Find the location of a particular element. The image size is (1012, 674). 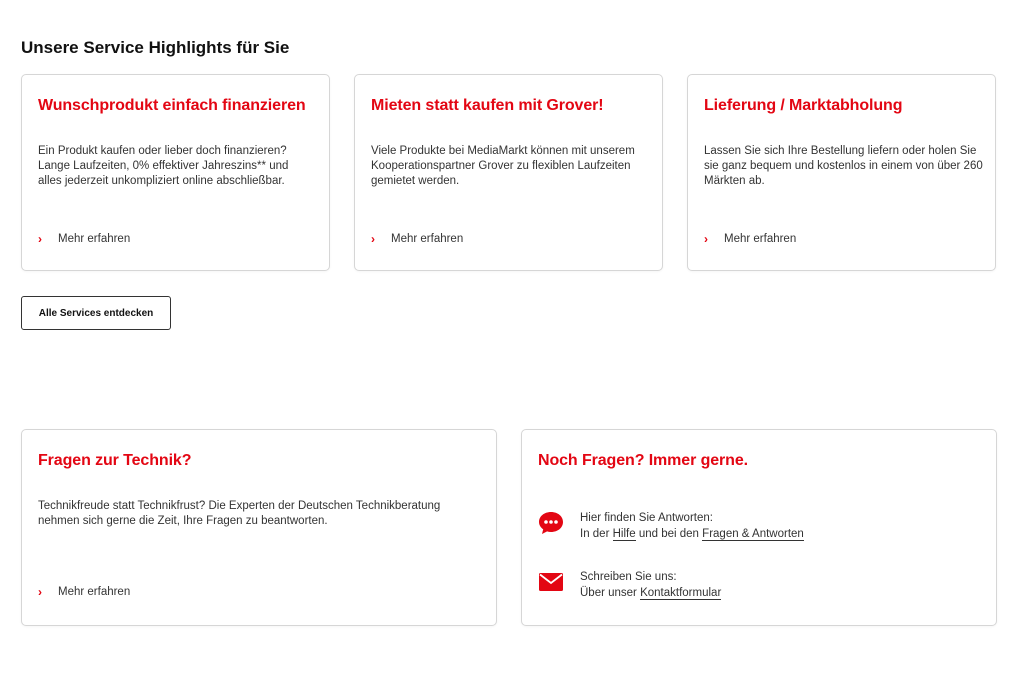

all-services-button: Alle Services entdecken is located at coordinates (96, 313).